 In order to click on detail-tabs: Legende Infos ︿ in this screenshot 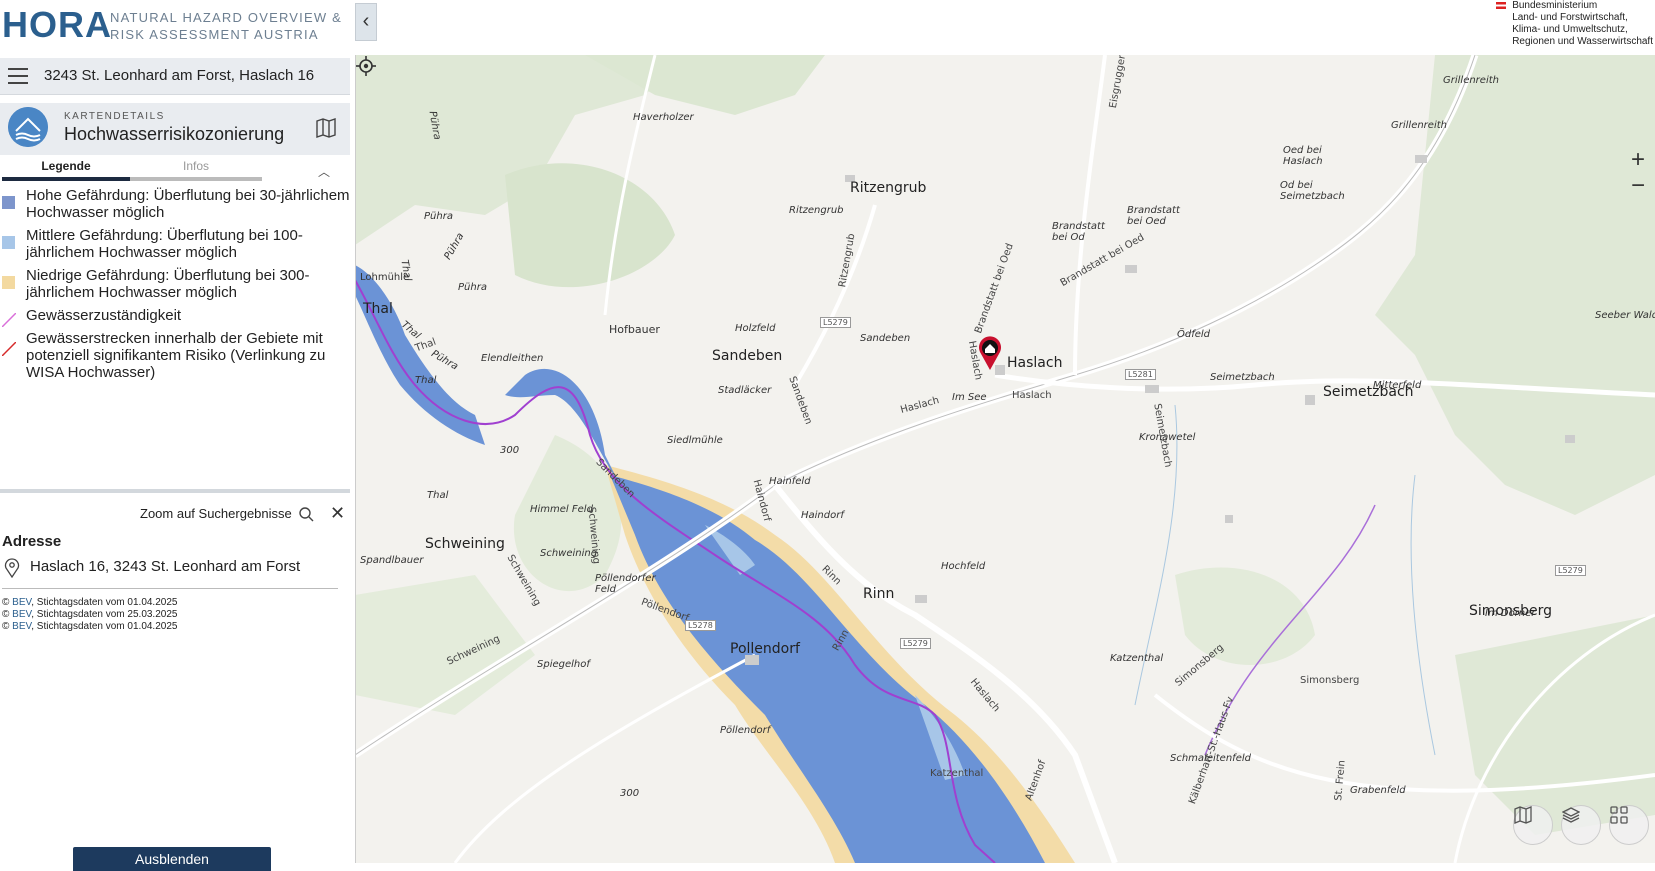, I will do `click(175, 170)`.